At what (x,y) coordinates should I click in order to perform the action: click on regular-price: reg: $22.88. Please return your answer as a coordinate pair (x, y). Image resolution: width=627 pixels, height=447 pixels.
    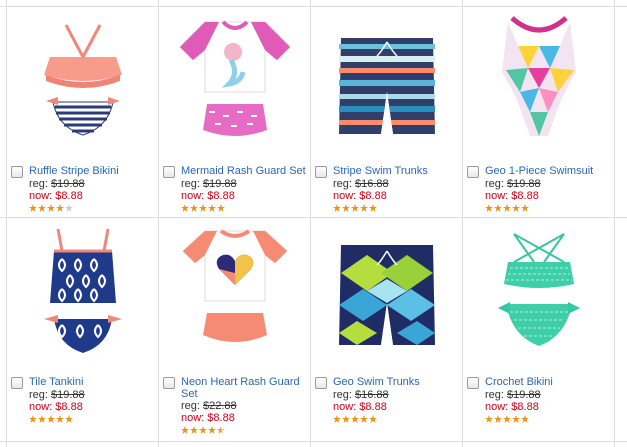
    Looking at the image, I should click on (209, 406).